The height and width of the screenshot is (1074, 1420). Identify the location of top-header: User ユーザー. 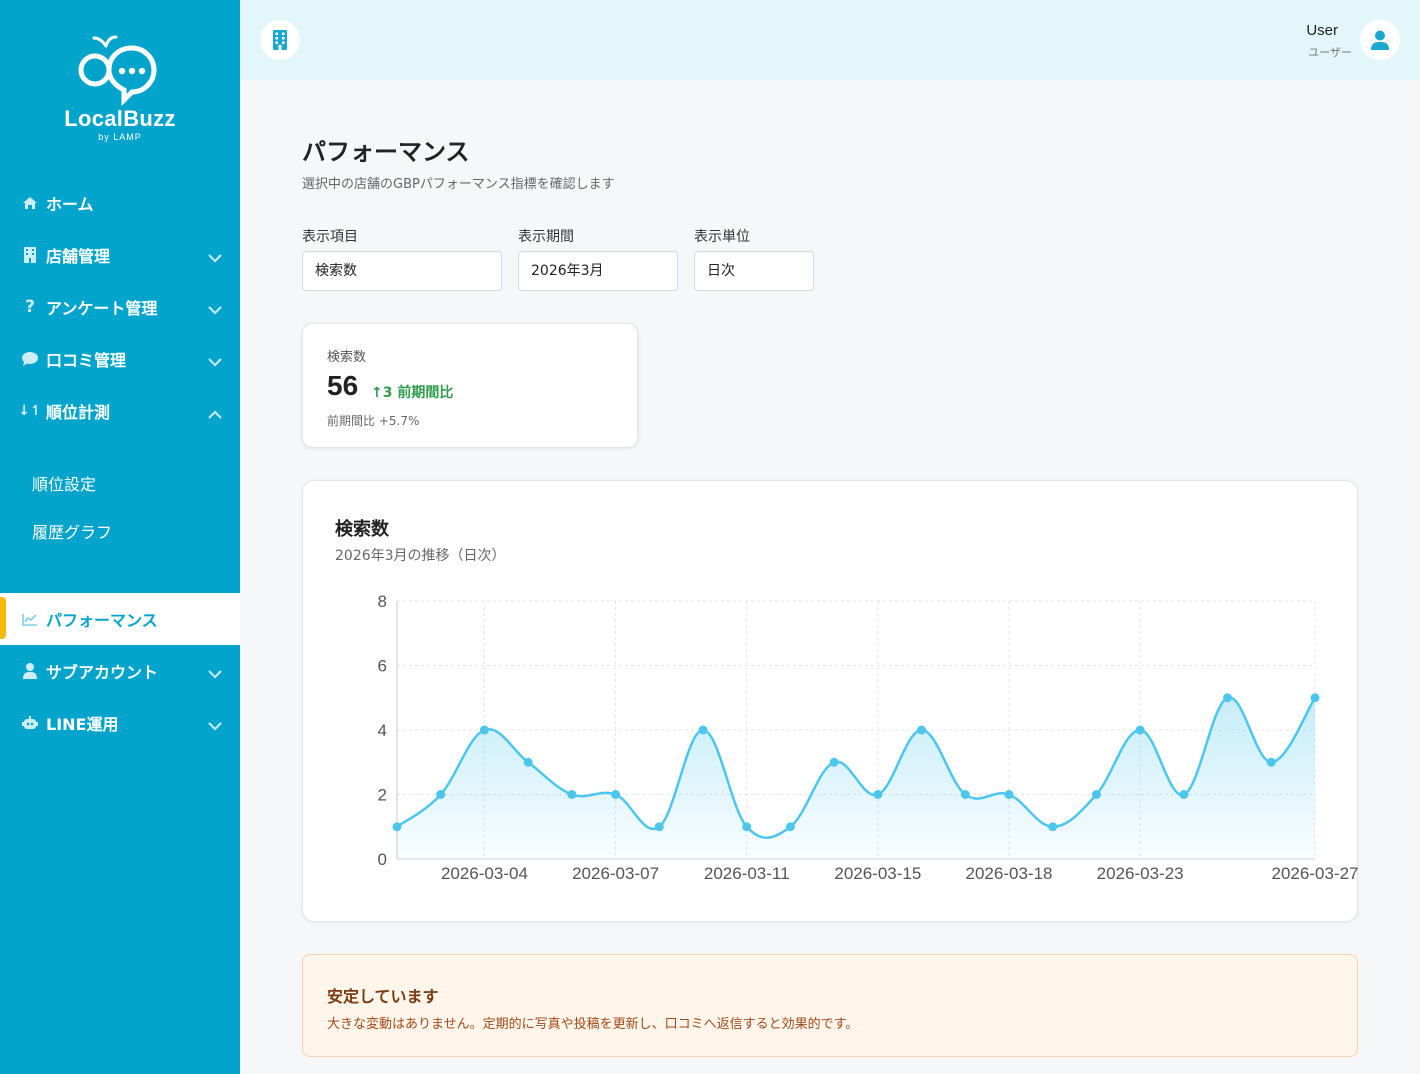
(830, 40).